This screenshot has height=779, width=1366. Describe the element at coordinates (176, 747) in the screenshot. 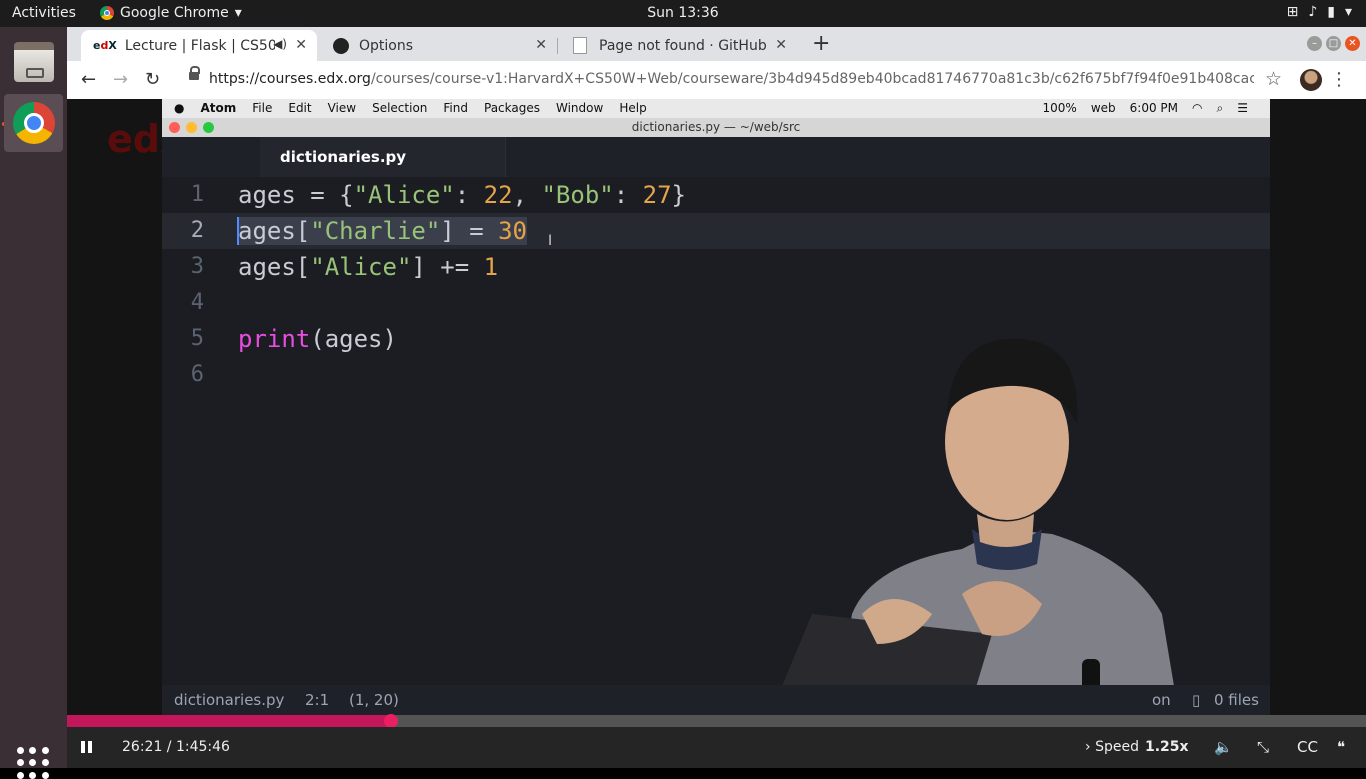

I see `video-time: 26:21 / 1:45:46` at that location.